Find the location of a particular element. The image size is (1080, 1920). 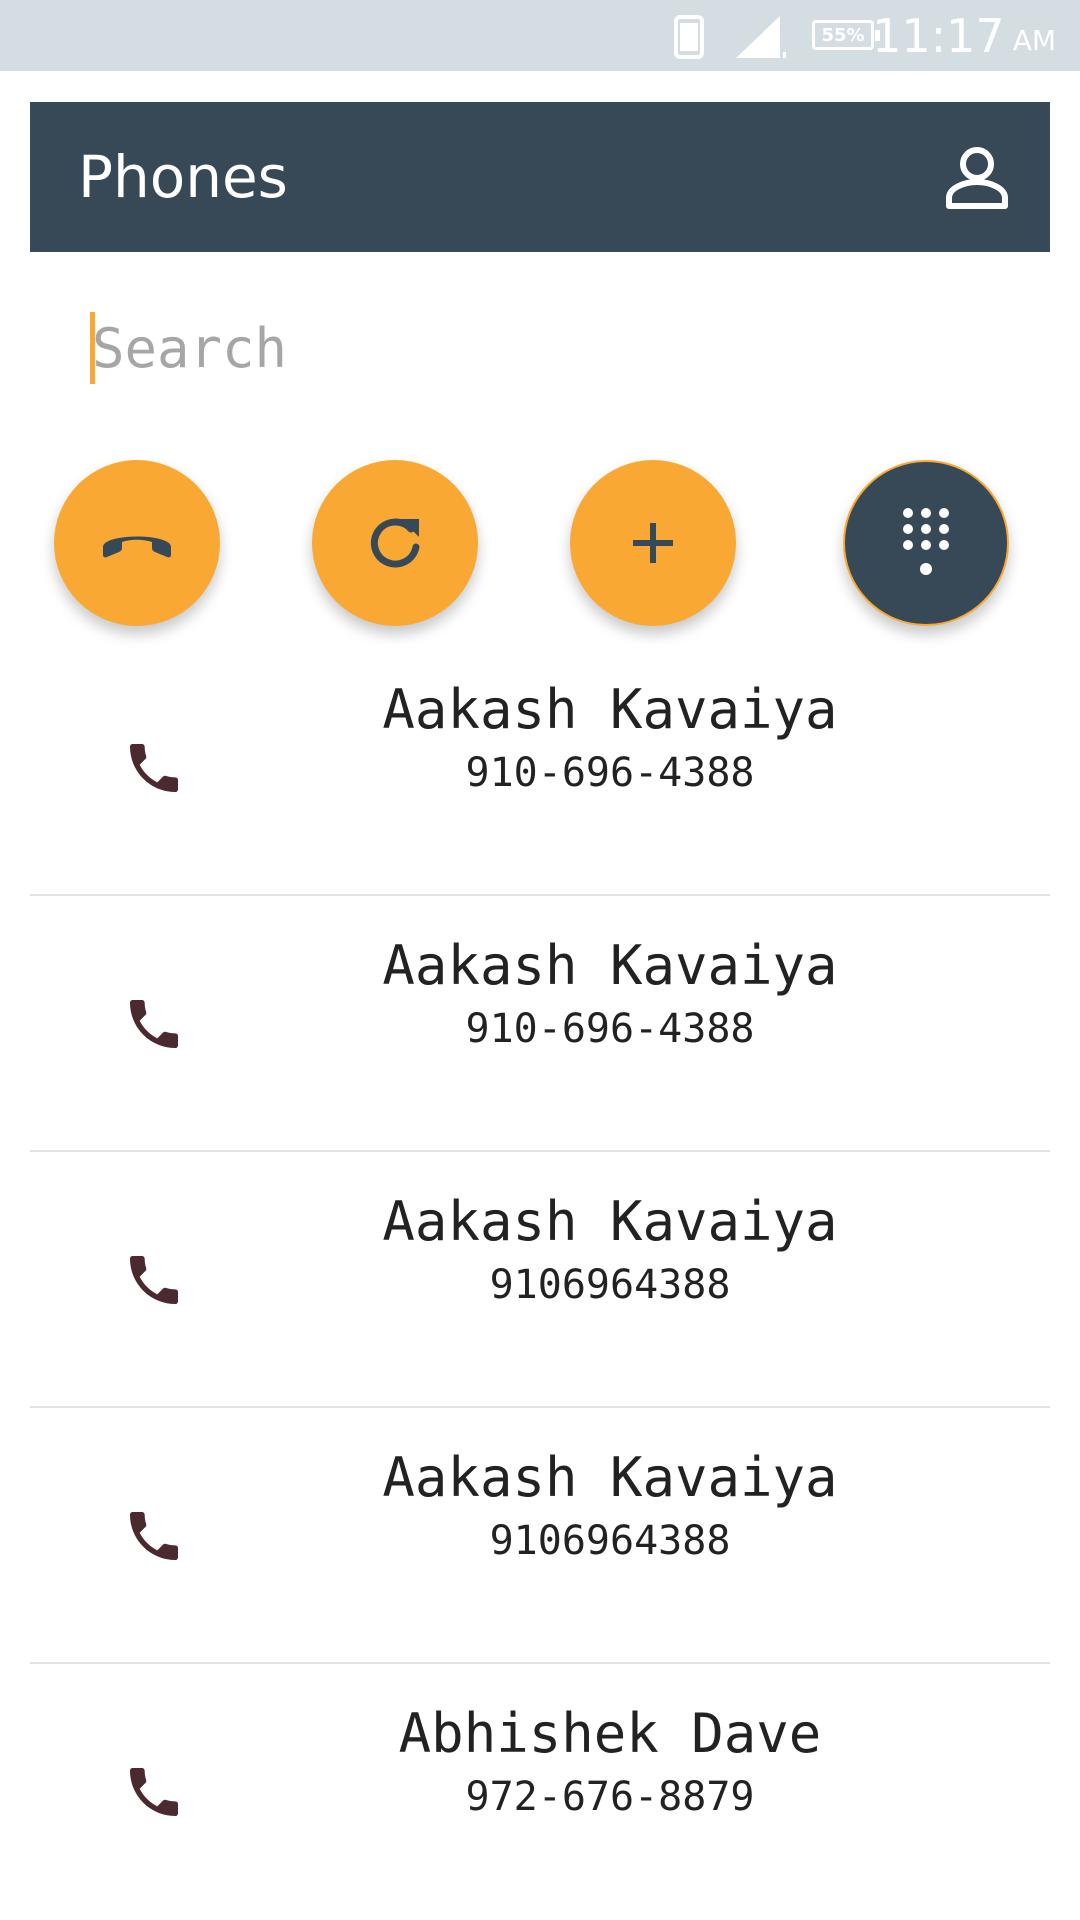

signal-icon is located at coordinates (761, 37).